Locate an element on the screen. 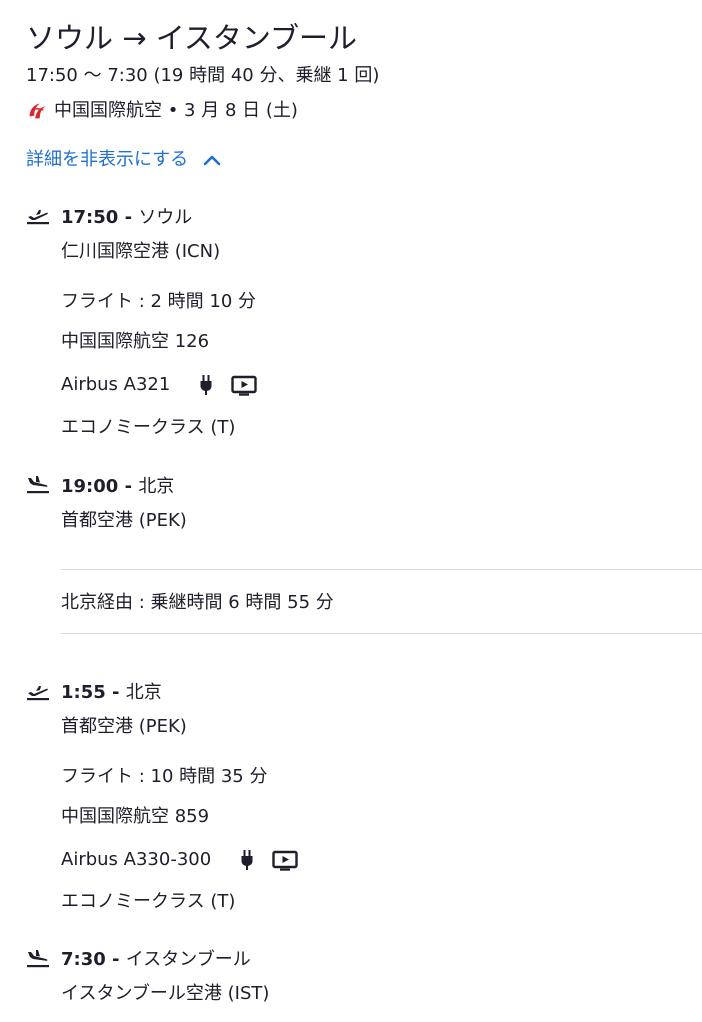 This screenshot has height=1022, width=702. leg2-arrival-line: 7:30 - イスタンブール is located at coordinates (156, 960).